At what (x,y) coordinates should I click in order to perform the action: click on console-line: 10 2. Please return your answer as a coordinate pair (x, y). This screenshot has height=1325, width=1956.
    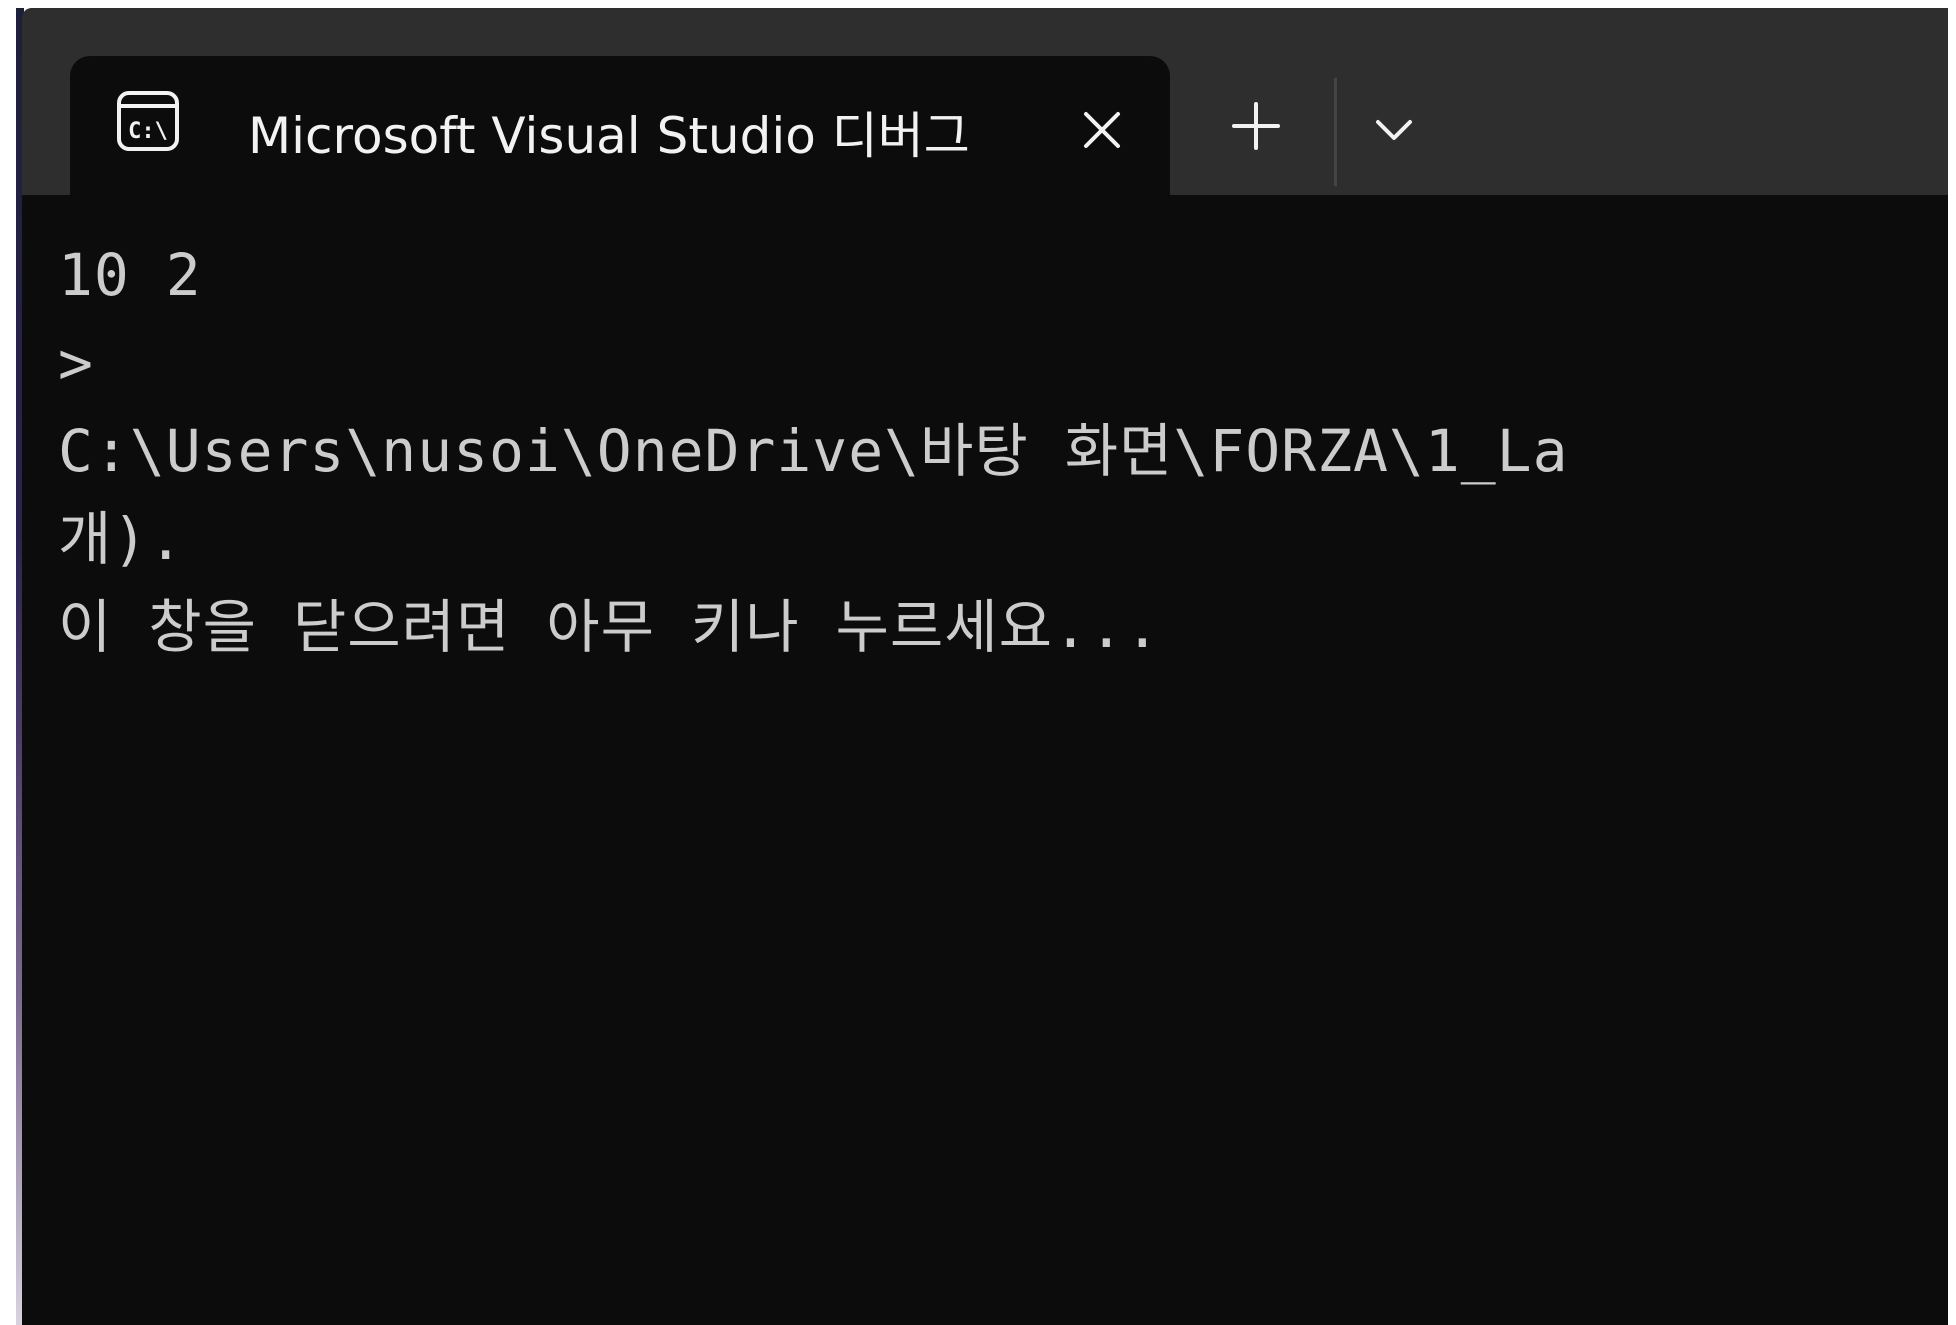
    Looking at the image, I should click on (130, 275).